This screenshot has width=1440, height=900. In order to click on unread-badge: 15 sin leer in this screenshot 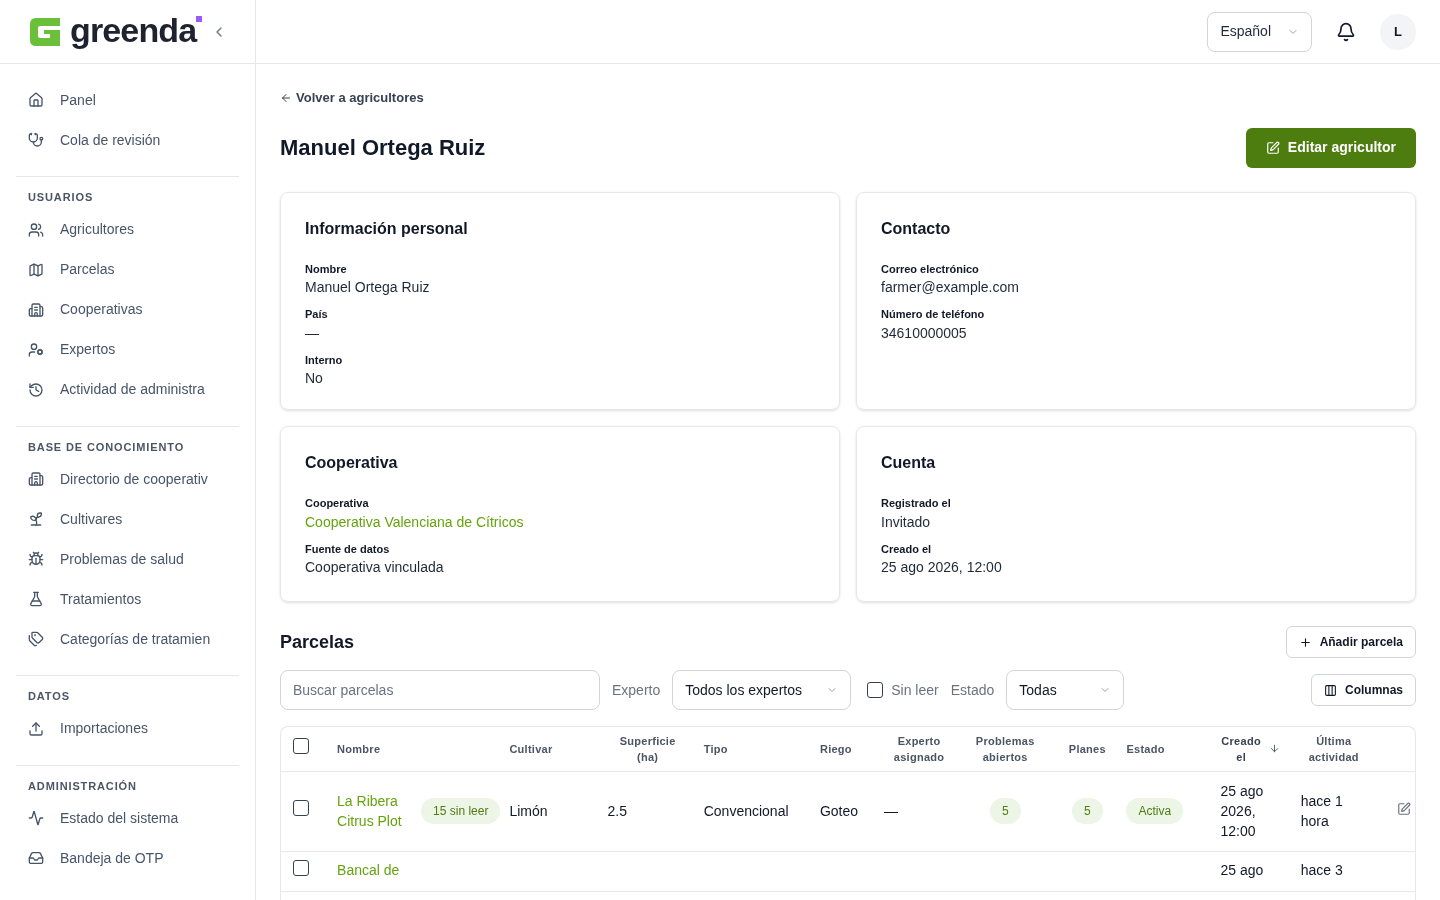, I will do `click(461, 811)`.